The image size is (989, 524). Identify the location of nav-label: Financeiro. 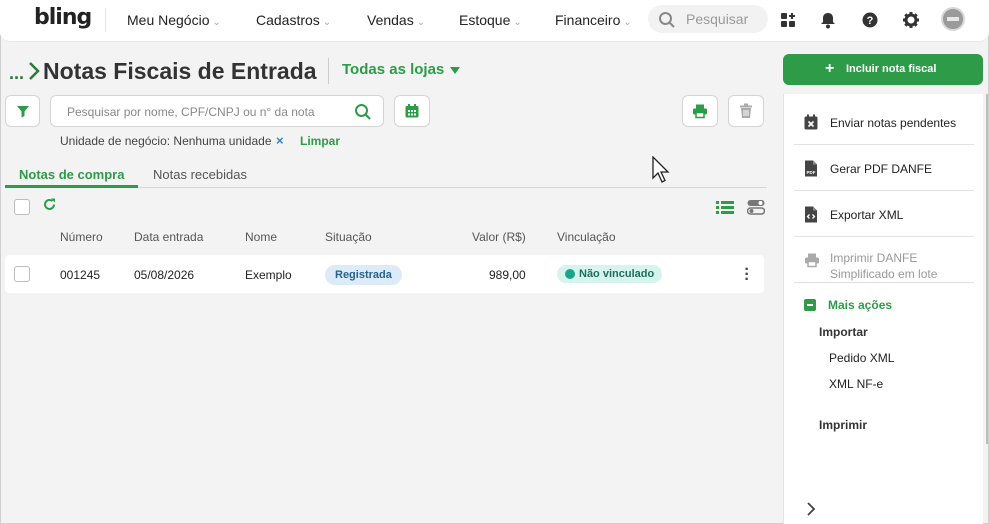
(588, 20).